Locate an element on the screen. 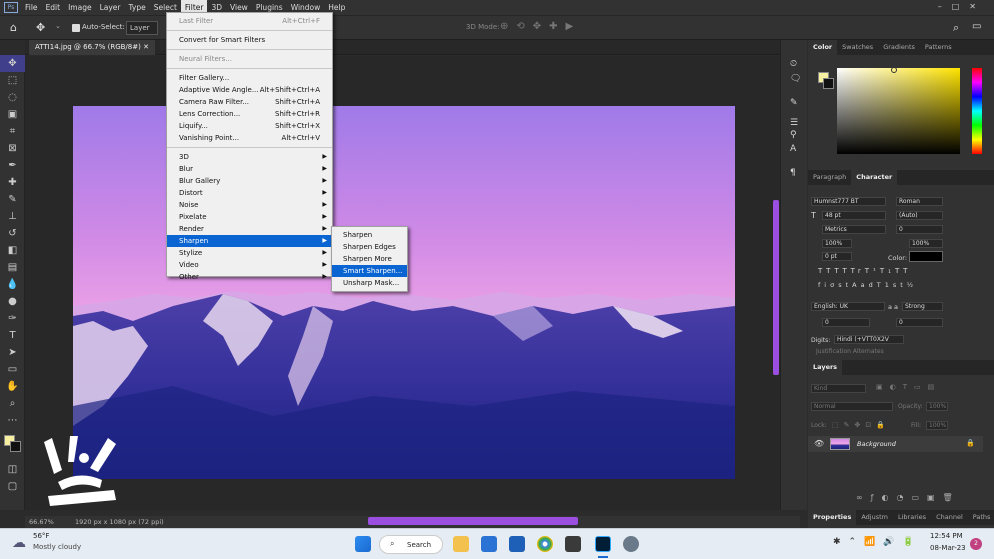  type-tool-icon: T is located at coordinates (12, 335).